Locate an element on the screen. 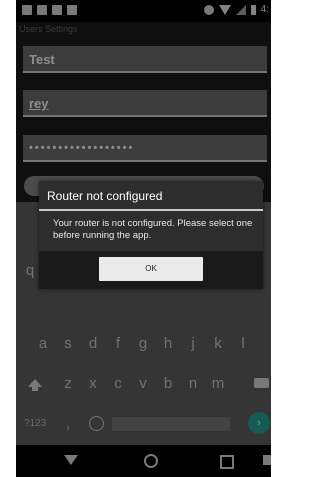 The width and height of the screenshot is (320, 477). dialog-divider is located at coordinates (151, 210).